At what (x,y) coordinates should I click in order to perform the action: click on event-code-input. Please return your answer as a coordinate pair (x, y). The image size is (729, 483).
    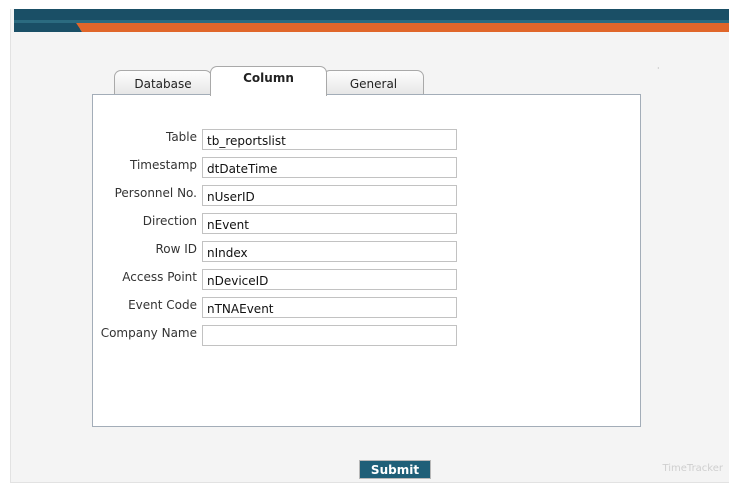
    Looking at the image, I should click on (329, 307).